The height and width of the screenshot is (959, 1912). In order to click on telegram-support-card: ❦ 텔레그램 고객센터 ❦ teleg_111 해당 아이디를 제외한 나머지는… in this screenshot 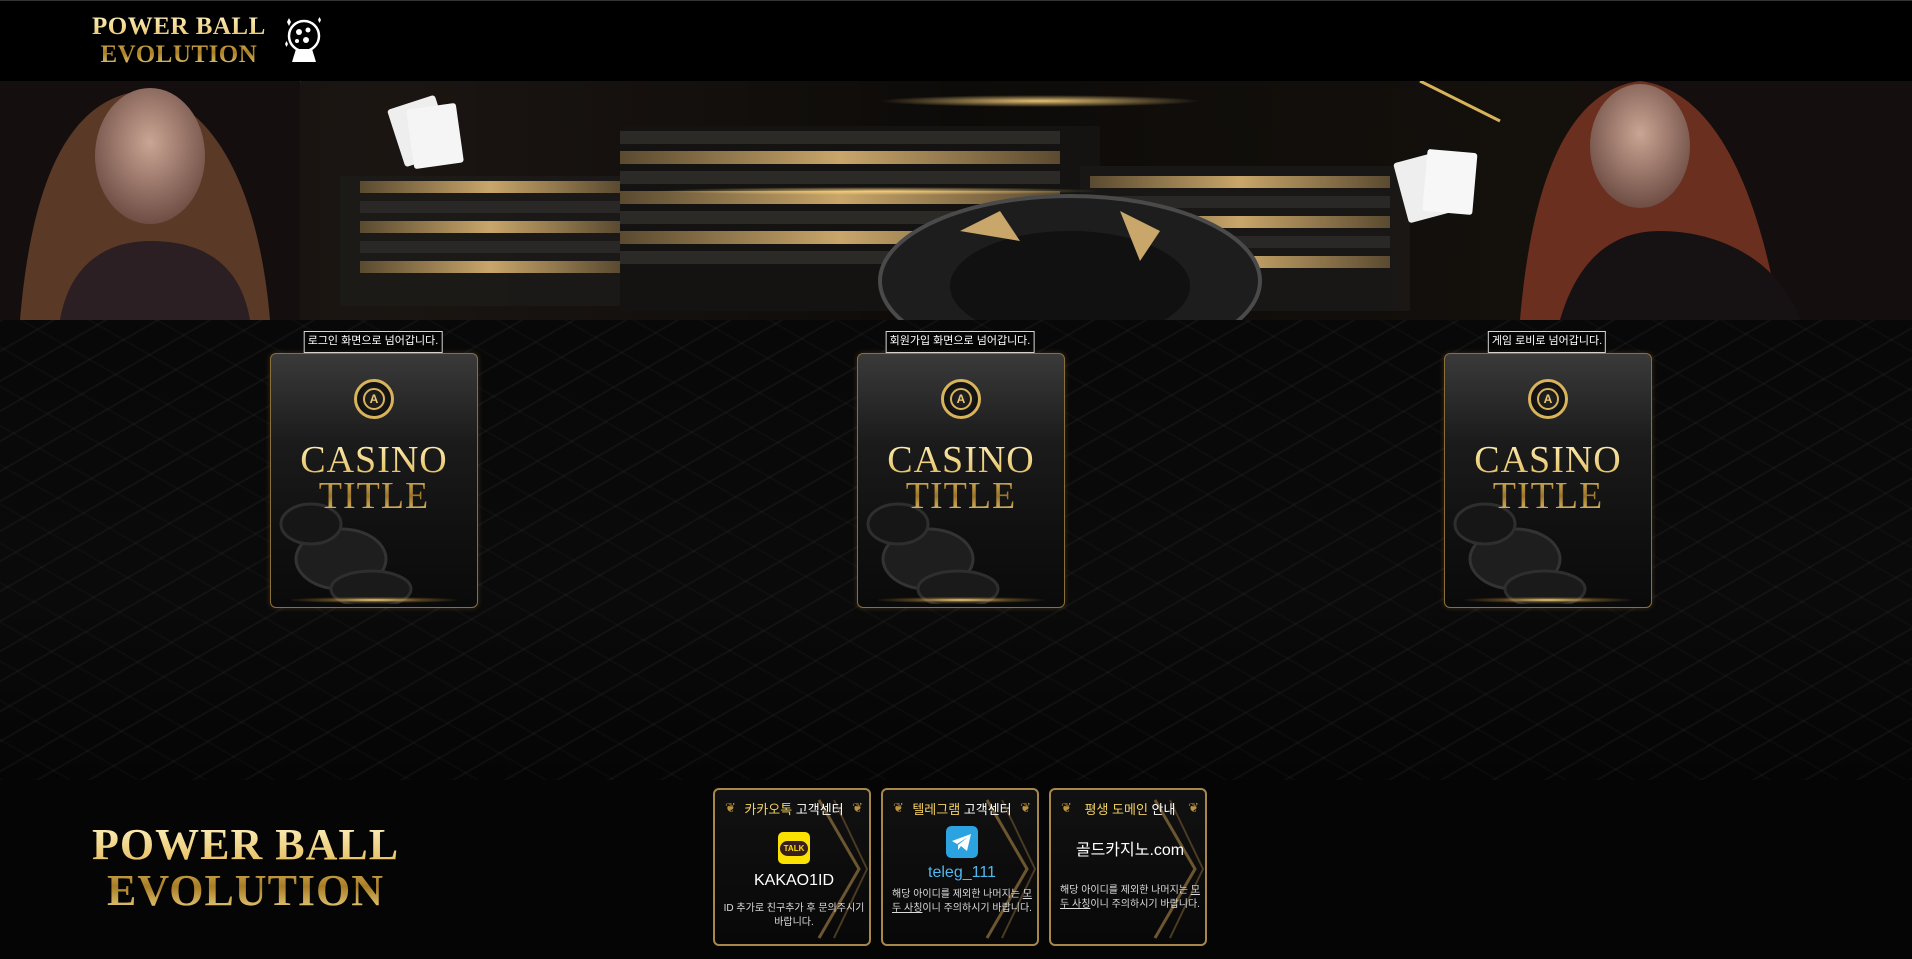, I will do `click(960, 867)`.